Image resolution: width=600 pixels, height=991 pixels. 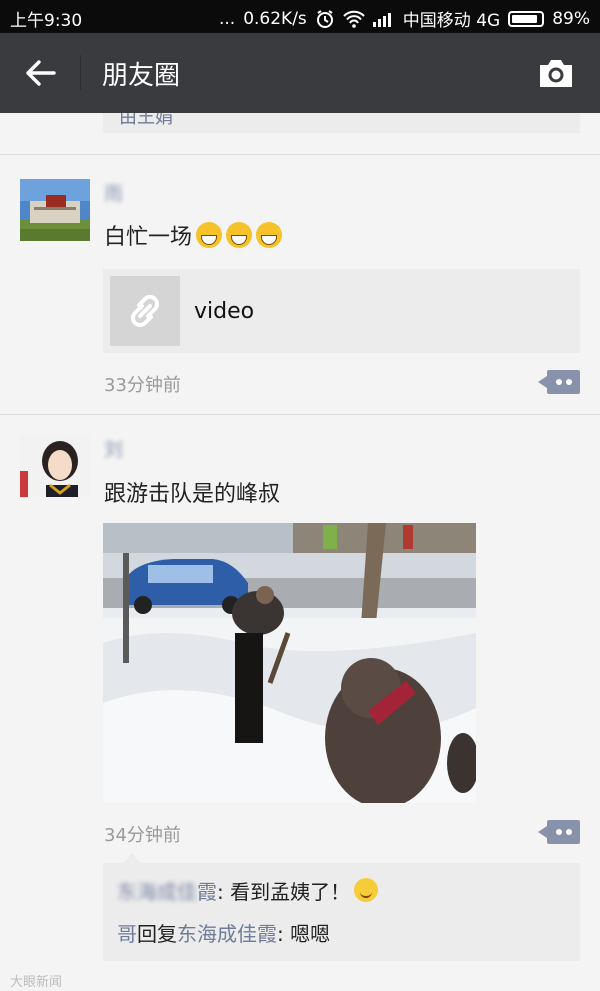 What do you see at coordinates (141, 76) in the screenshot?
I see `page-title: 朋友圈` at bounding box center [141, 76].